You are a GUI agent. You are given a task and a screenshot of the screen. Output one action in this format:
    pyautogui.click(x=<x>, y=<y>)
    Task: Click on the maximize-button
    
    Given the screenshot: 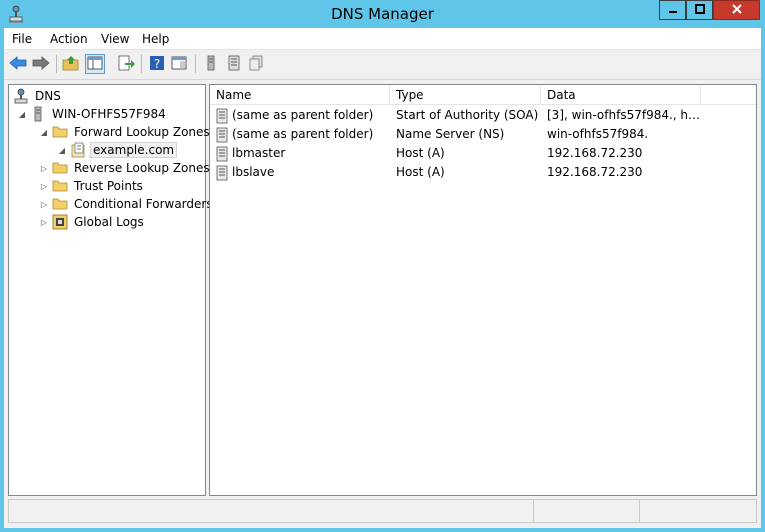 What is the action you would take?
    pyautogui.click(x=699, y=10)
    